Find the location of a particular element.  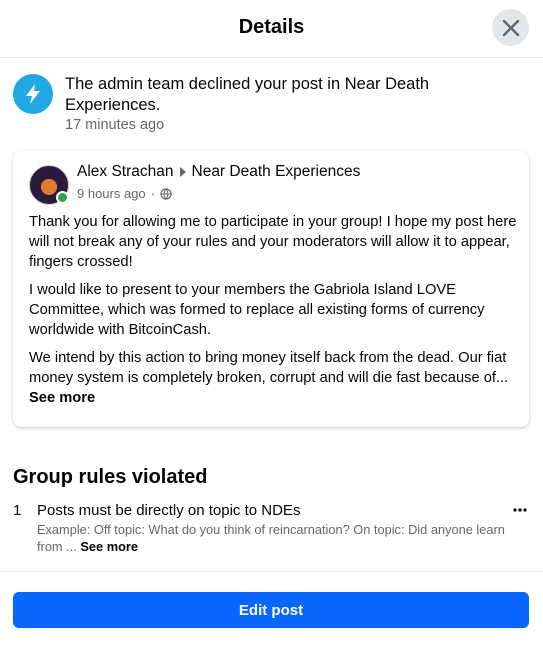

close-button is located at coordinates (510, 27).